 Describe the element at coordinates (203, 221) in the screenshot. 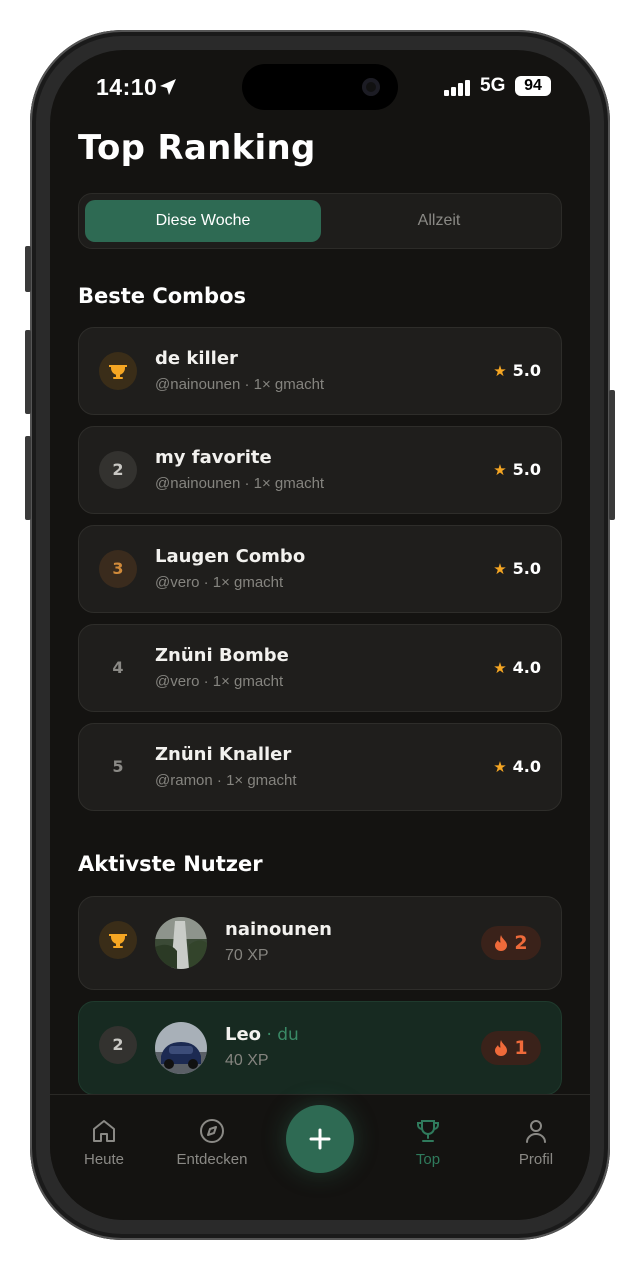

I see `segment-this-week: Diese Woche` at that location.